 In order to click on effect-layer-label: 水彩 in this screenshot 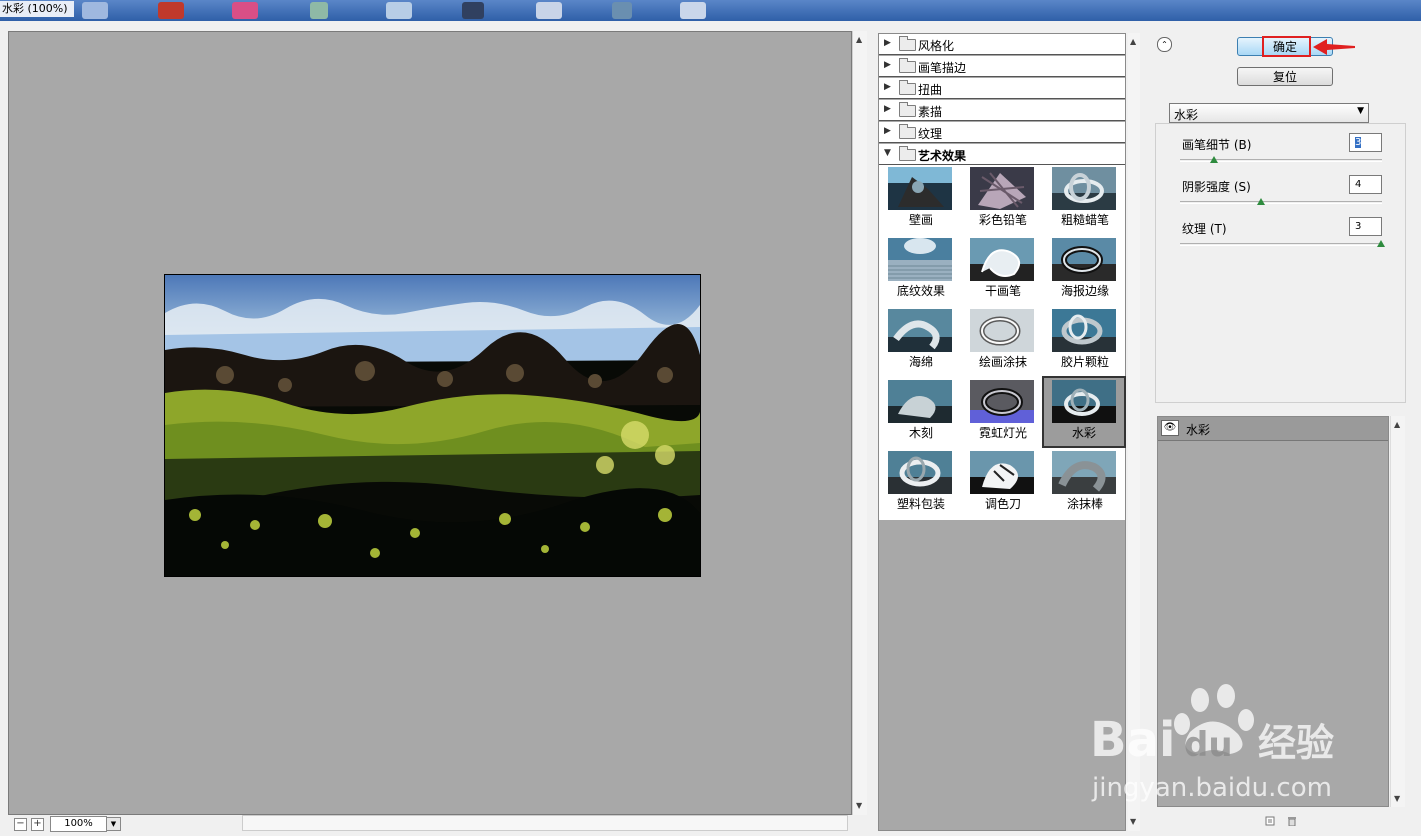, I will do `click(1198, 430)`.